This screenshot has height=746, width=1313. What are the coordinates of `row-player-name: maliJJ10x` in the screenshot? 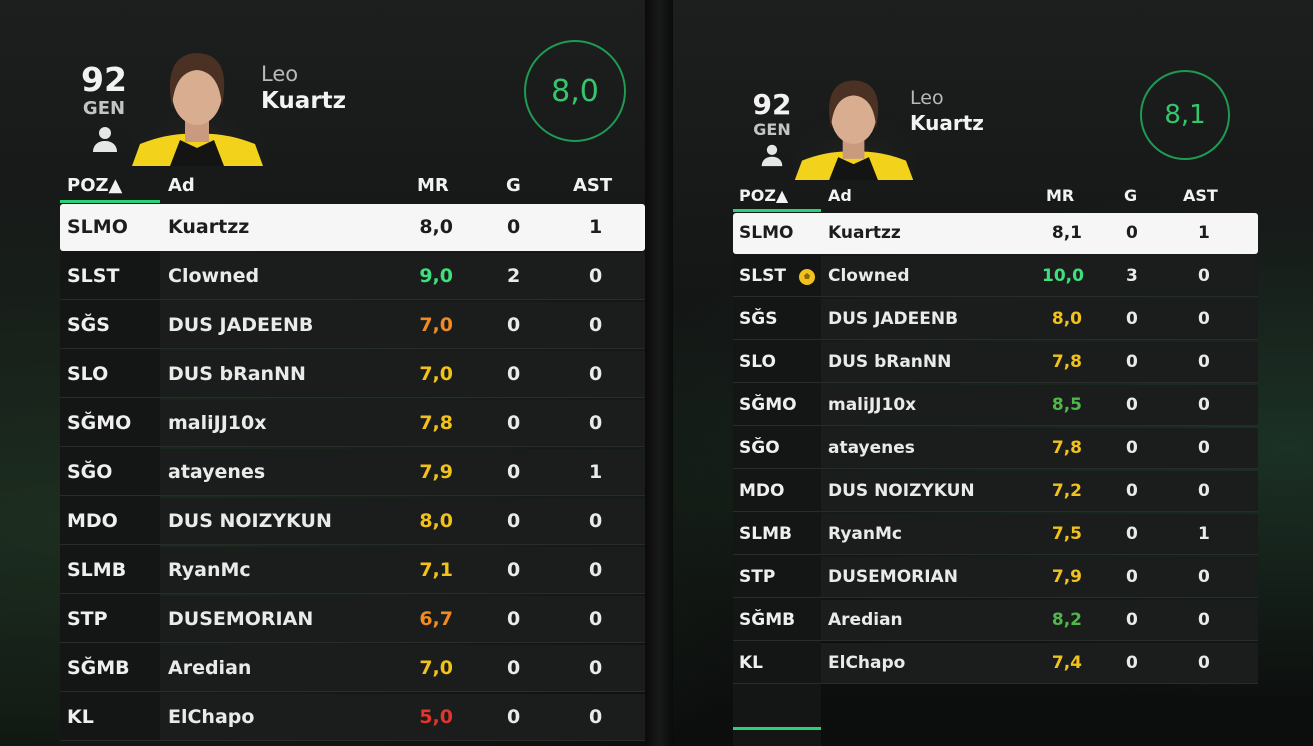 It's located at (872, 405).